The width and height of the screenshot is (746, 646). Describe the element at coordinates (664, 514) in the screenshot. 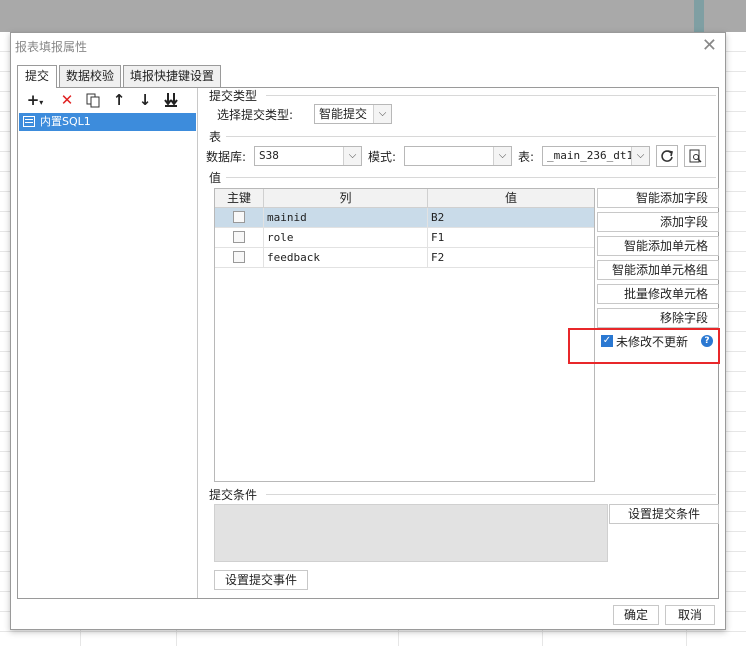

I see `set-submit-condition-button: 设置提交条件` at that location.